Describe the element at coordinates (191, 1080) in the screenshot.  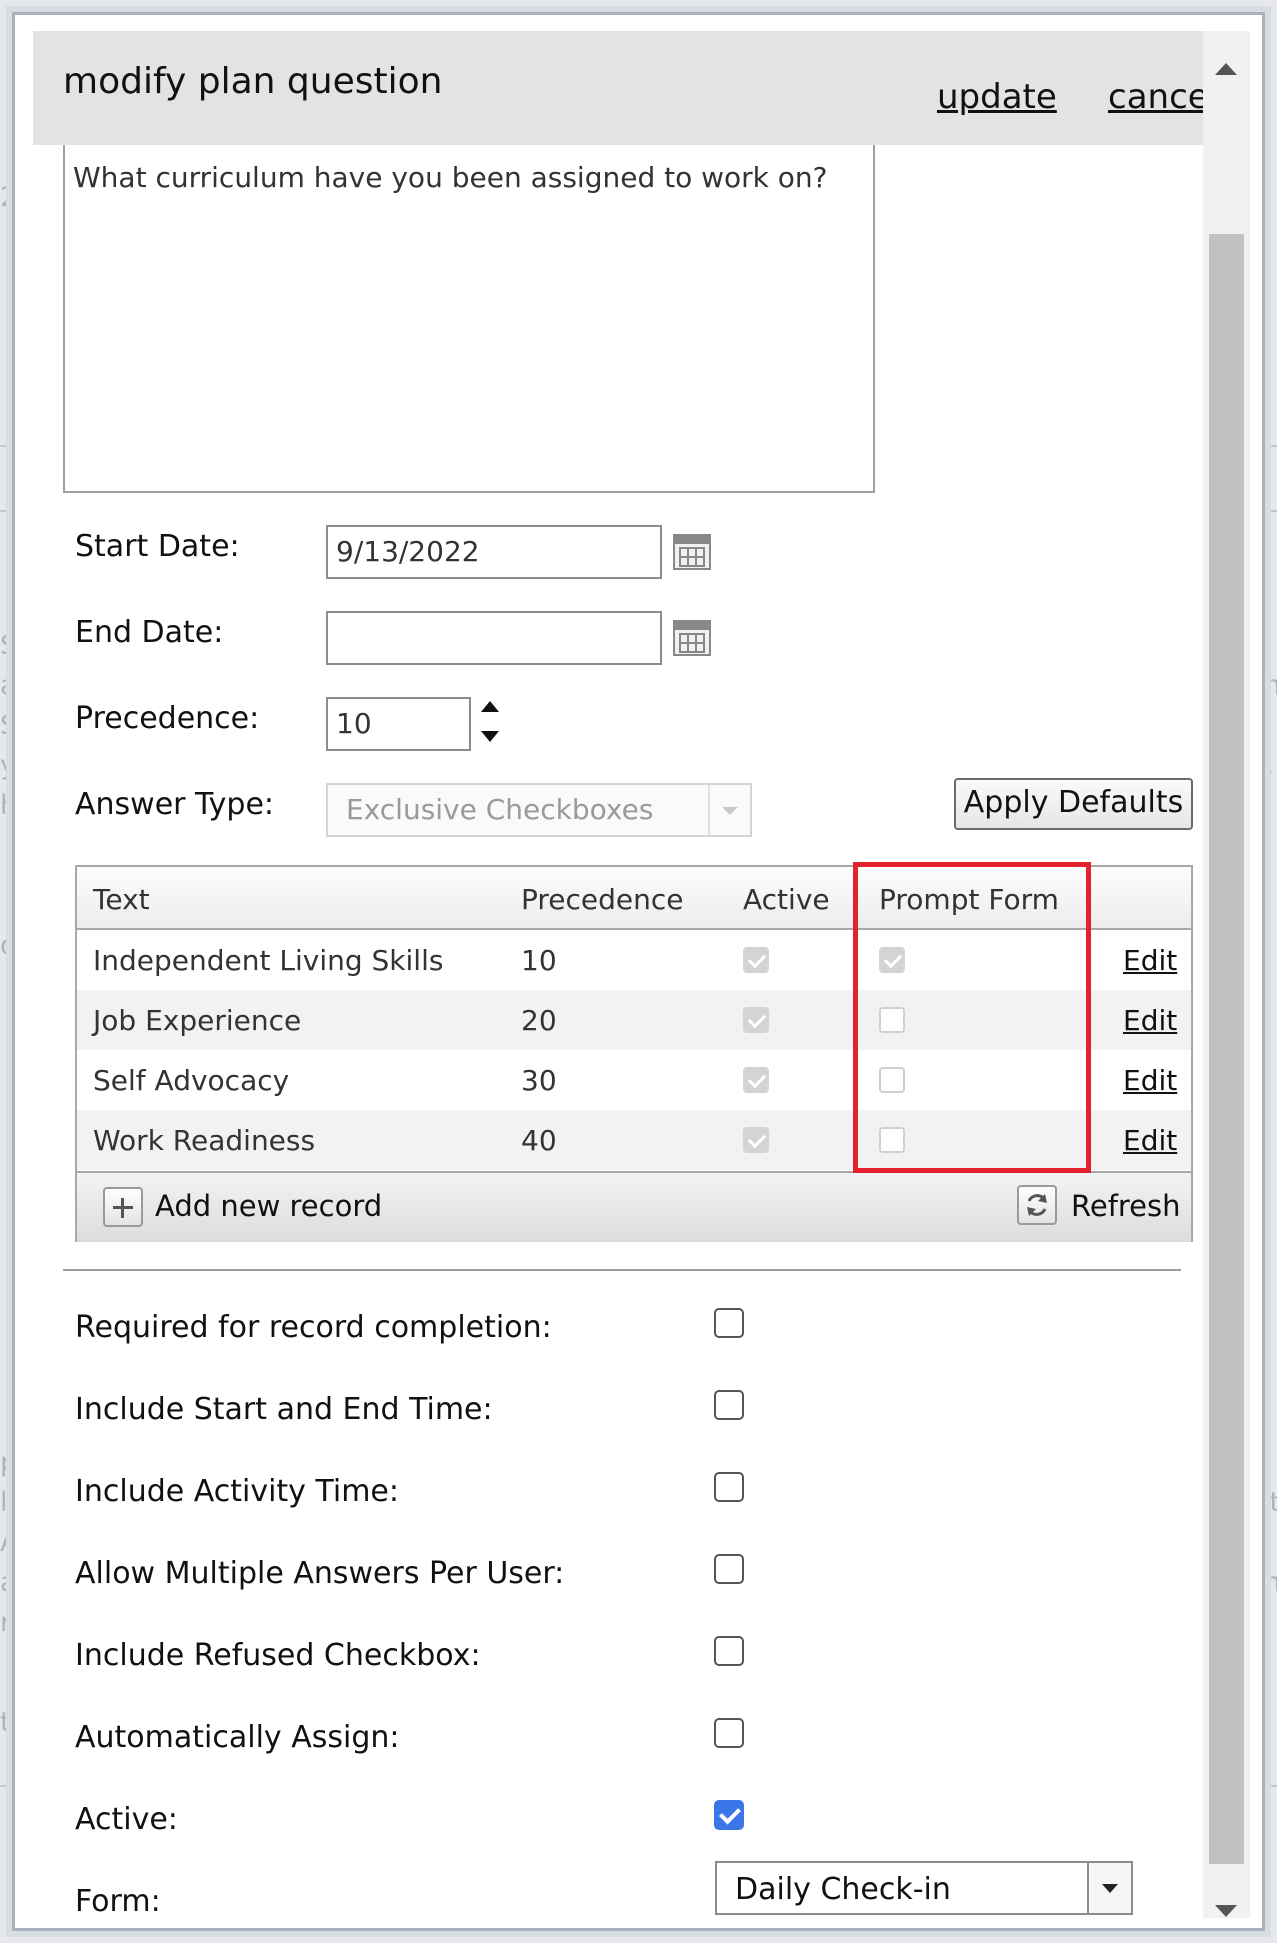
I see `row-text: Self Advocacy` at that location.